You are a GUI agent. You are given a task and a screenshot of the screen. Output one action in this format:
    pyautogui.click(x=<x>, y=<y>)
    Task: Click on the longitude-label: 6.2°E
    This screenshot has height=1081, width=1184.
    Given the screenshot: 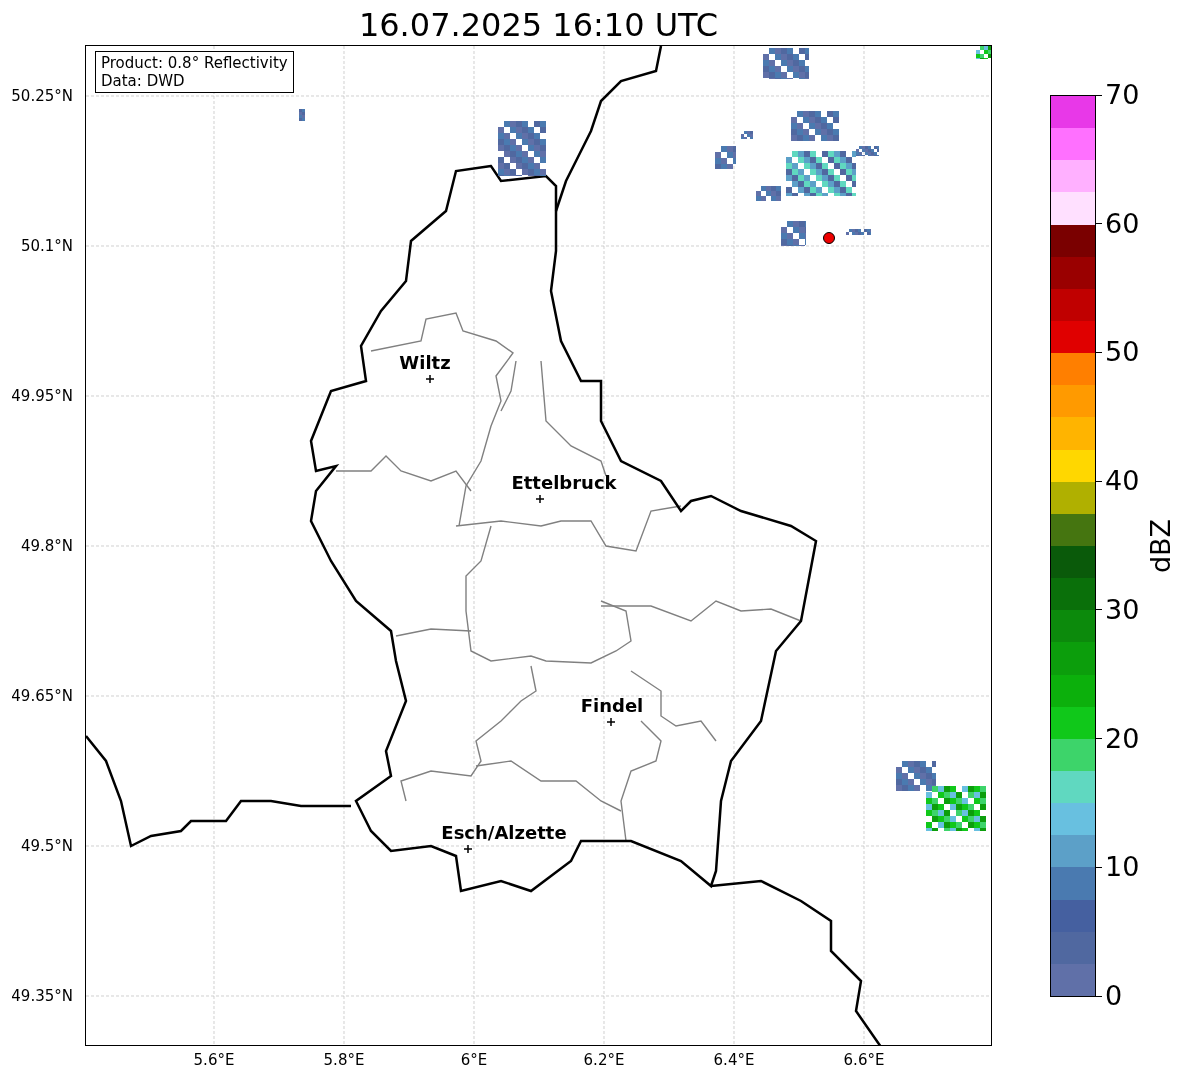 What is the action you would take?
    pyautogui.click(x=604, y=1060)
    